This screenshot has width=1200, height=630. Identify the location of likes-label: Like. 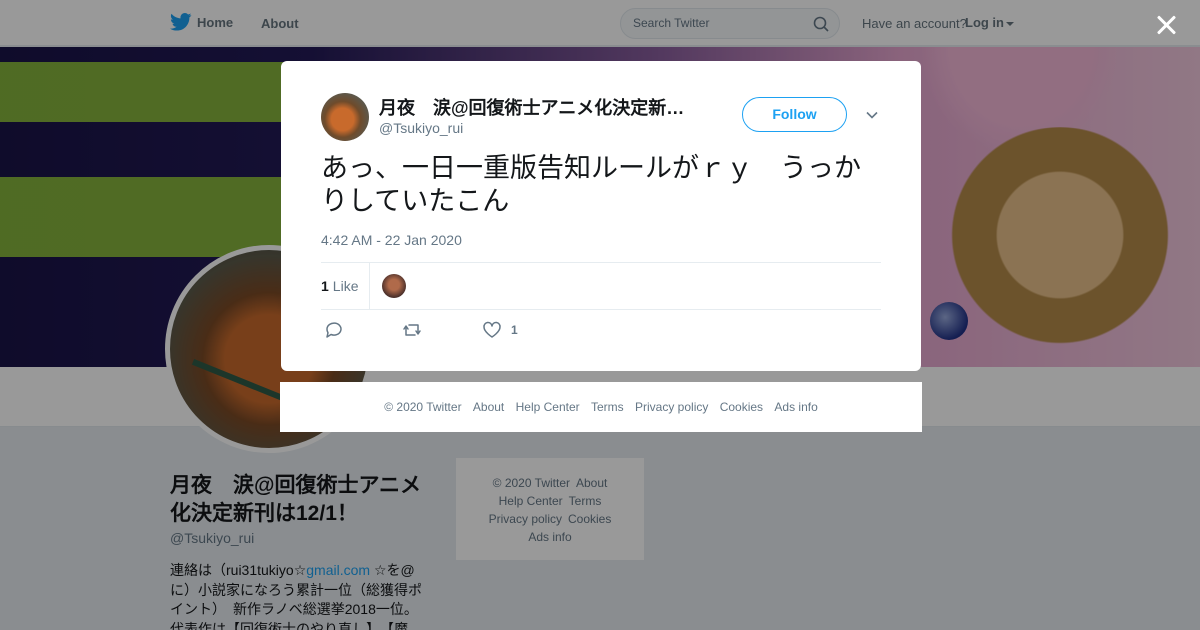
(345, 286).